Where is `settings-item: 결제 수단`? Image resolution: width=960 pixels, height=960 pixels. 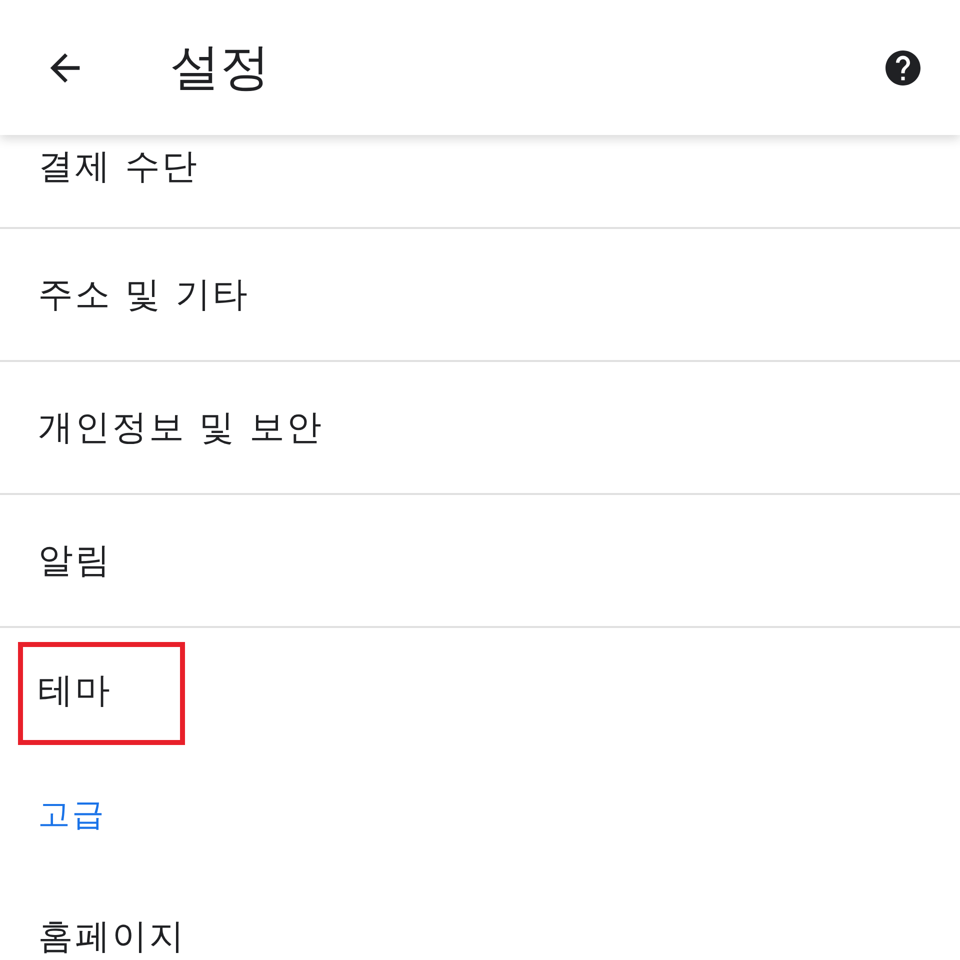
settings-item: 결제 수단 is located at coordinates (480, 182).